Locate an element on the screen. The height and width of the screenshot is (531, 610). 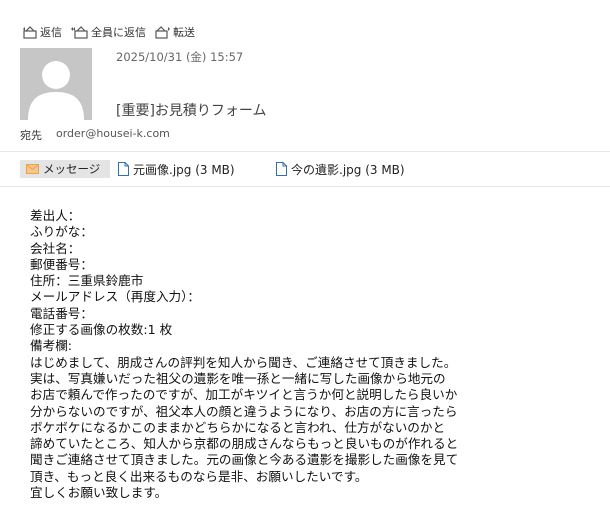
body-line: 郵便番号： is located at coordinates (61, 264).